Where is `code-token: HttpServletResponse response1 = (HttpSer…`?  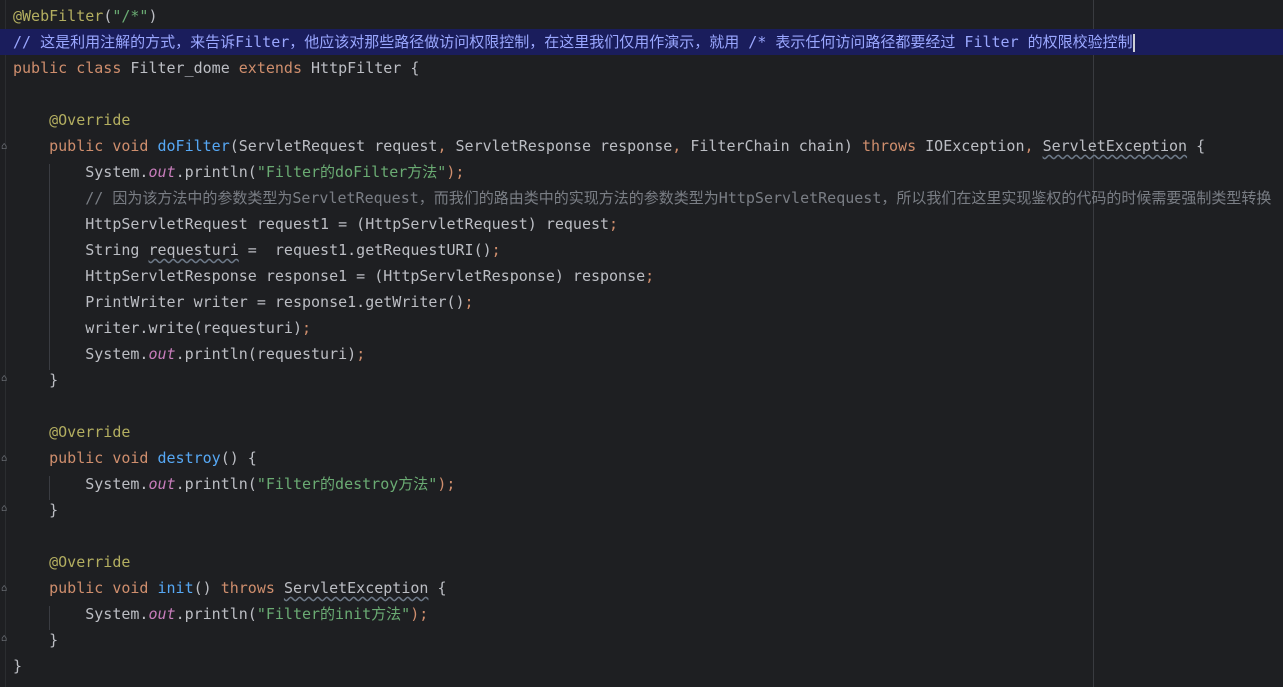
code-token: HttpServletResponse response1 = (HttpSer… is located at coordinates (329, 276).